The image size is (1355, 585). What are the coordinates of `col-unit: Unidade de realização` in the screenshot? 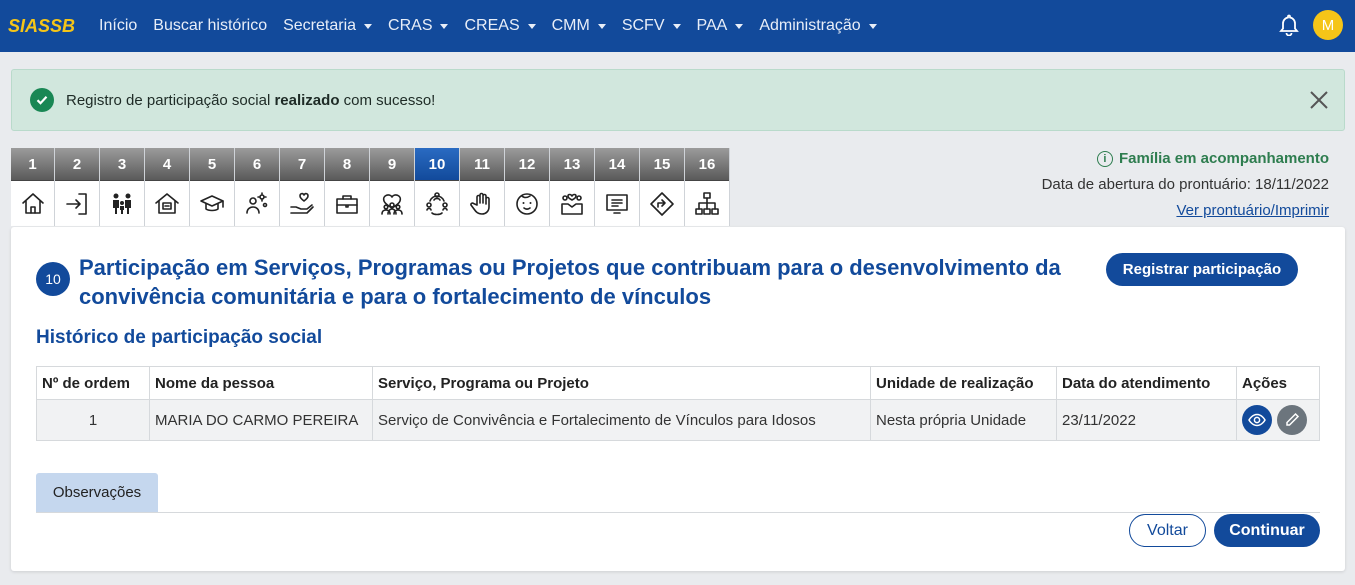 It's located at (963, 383).